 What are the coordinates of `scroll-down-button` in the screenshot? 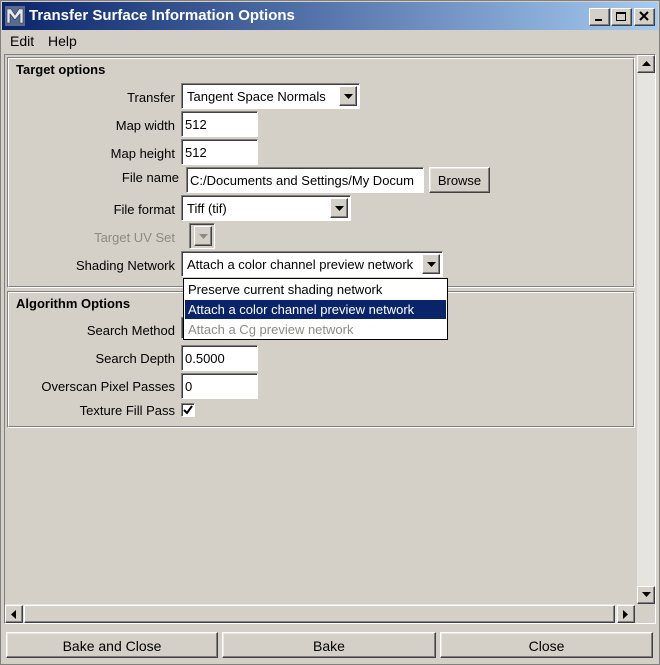 It's located at (646, 595).